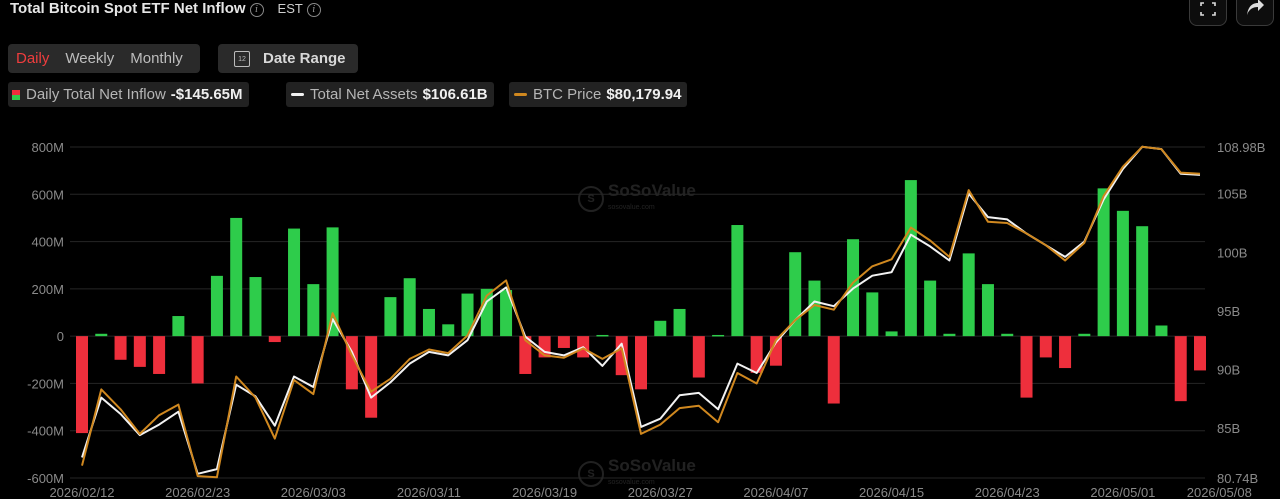 This screenshot has width=1280, height=499. I want to click on y-tick-label: -600M, so click(45, 478).